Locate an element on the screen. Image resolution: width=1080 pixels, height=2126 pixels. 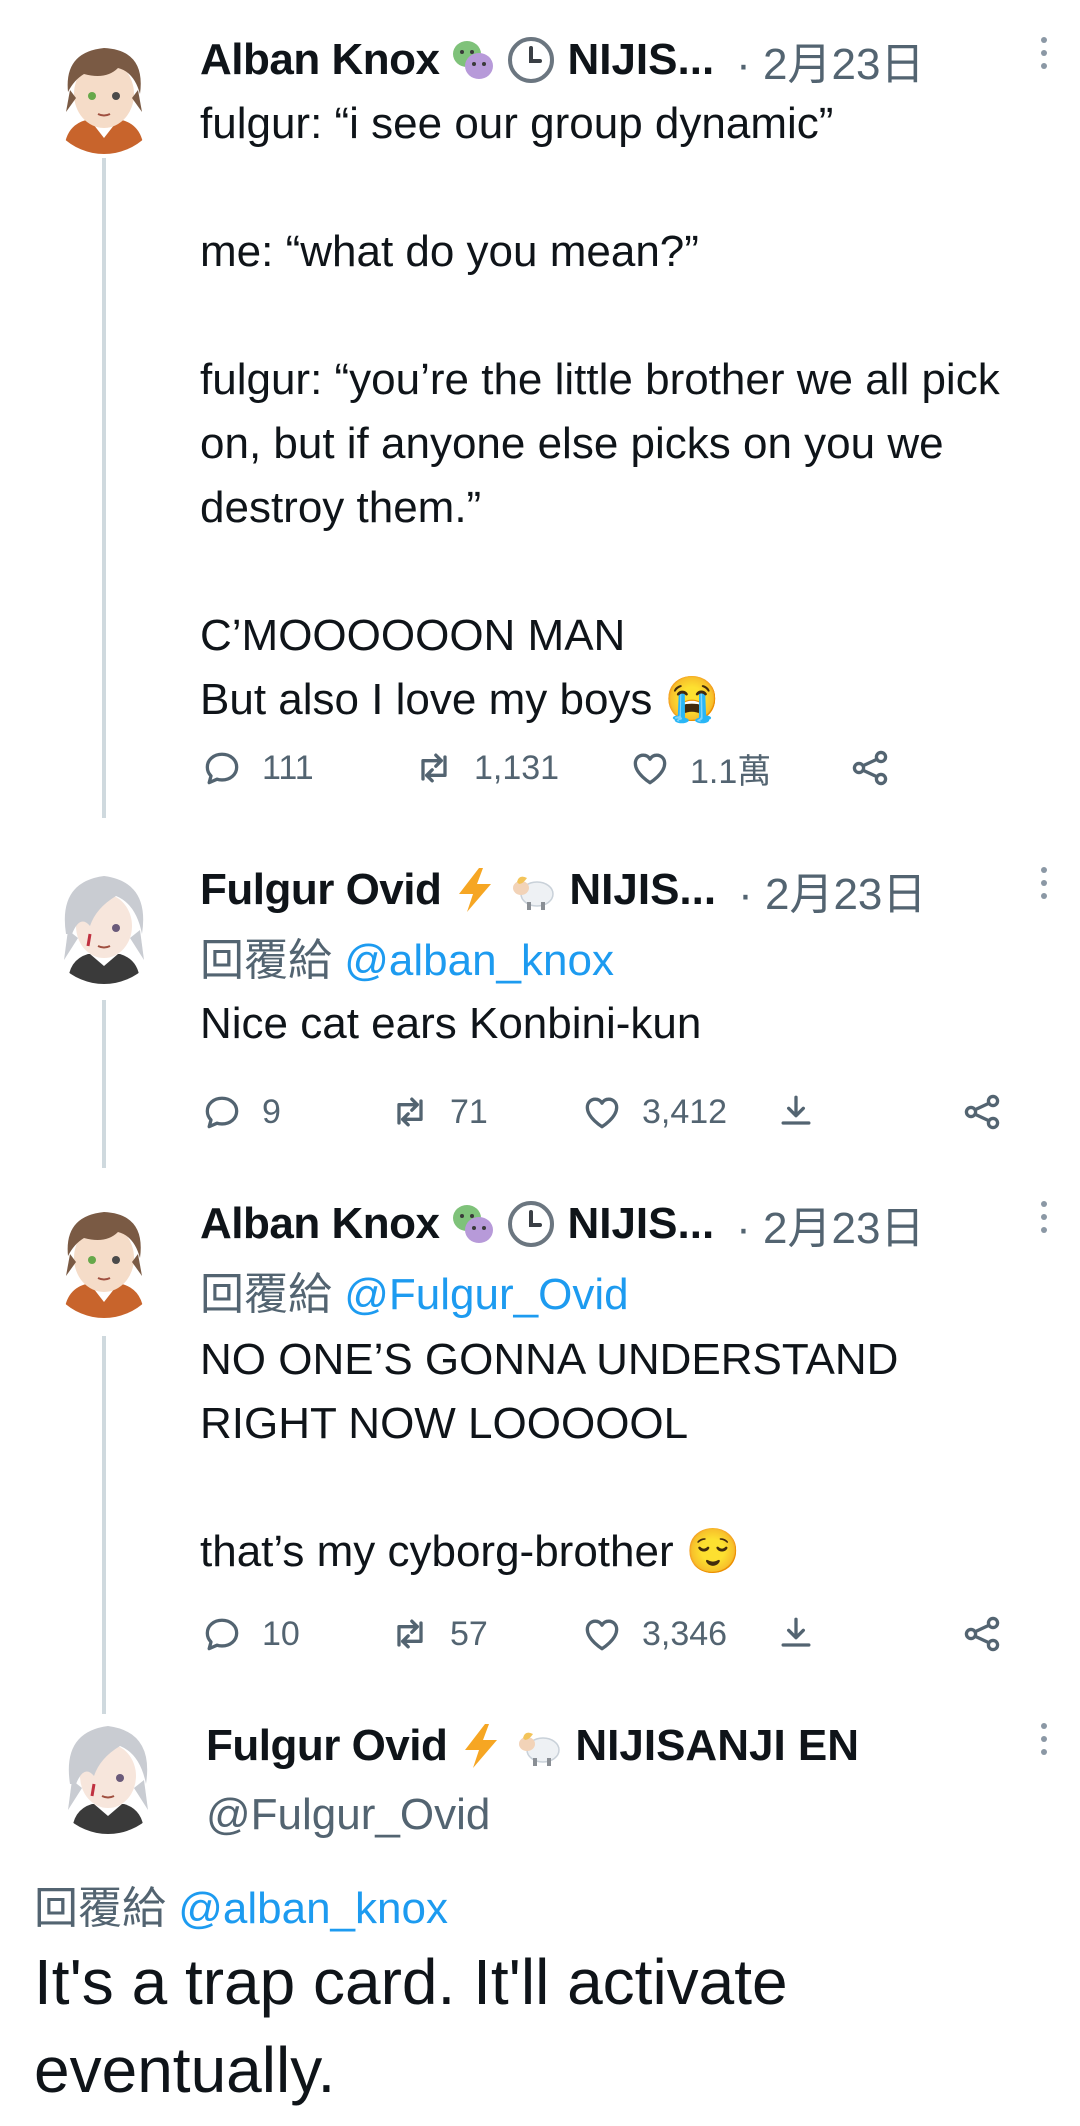
retweet-button: 71 is located at coordinates (438, 1112).